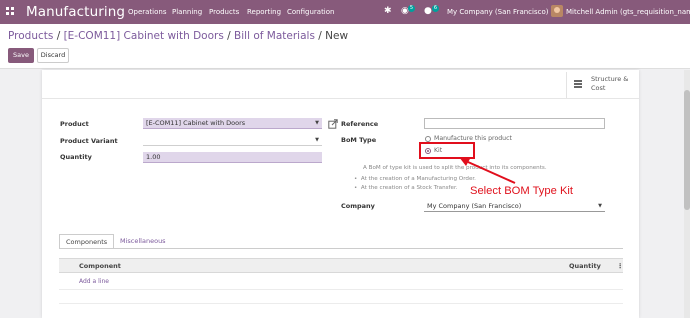 The width and height of the screenshot is (690, 318). Describe the element at coordinates (578, 84) in the screenshot. I see `bars-icon` at that location.